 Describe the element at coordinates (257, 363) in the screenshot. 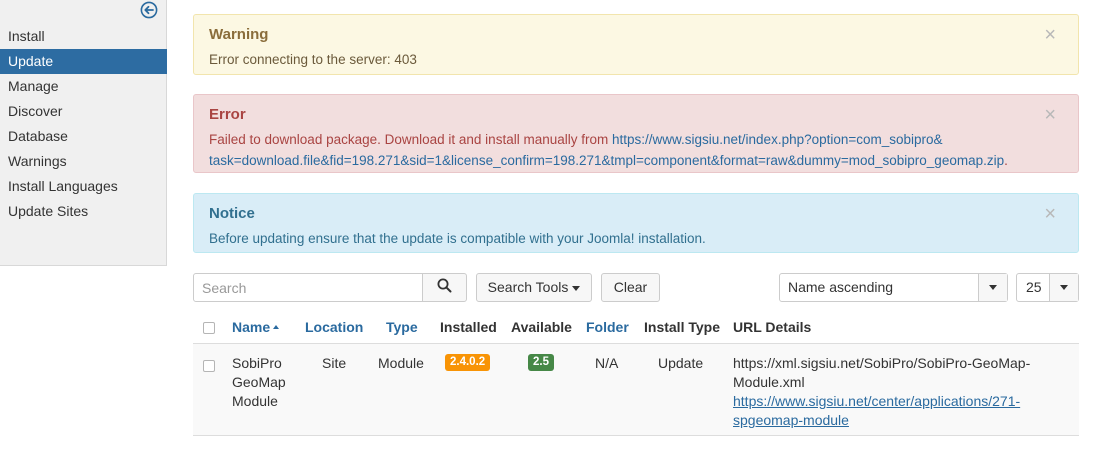

I see `extension-name-line1: SobiPro` at that location.